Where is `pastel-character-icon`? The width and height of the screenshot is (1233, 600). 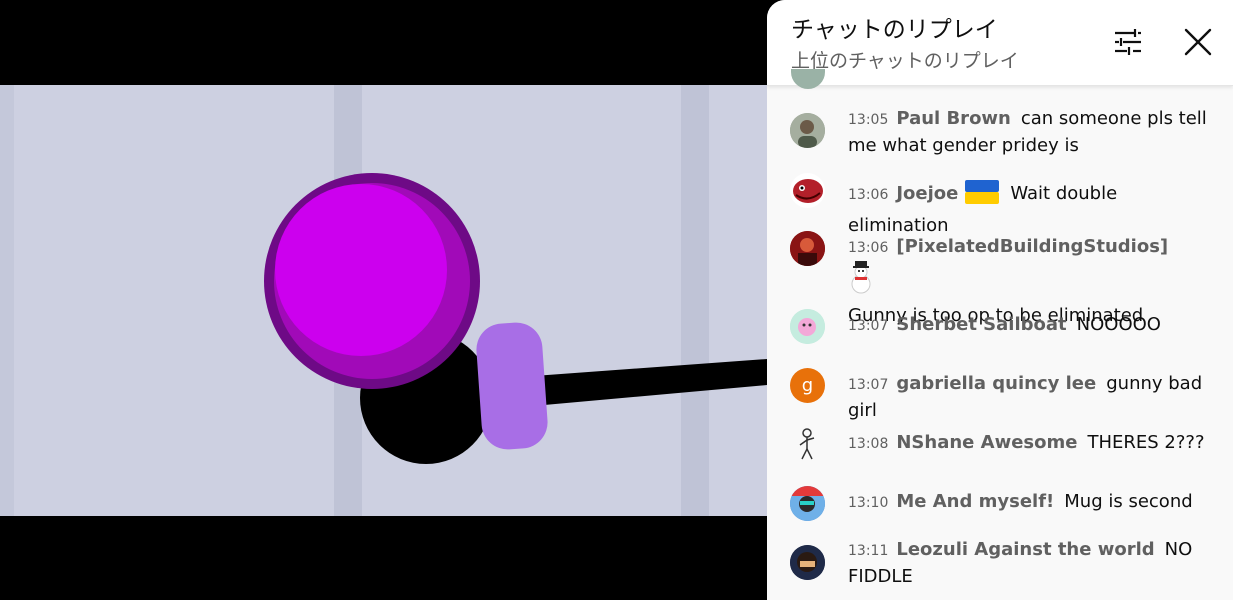 pastel-character-icon is located at coordinates (807, 326).